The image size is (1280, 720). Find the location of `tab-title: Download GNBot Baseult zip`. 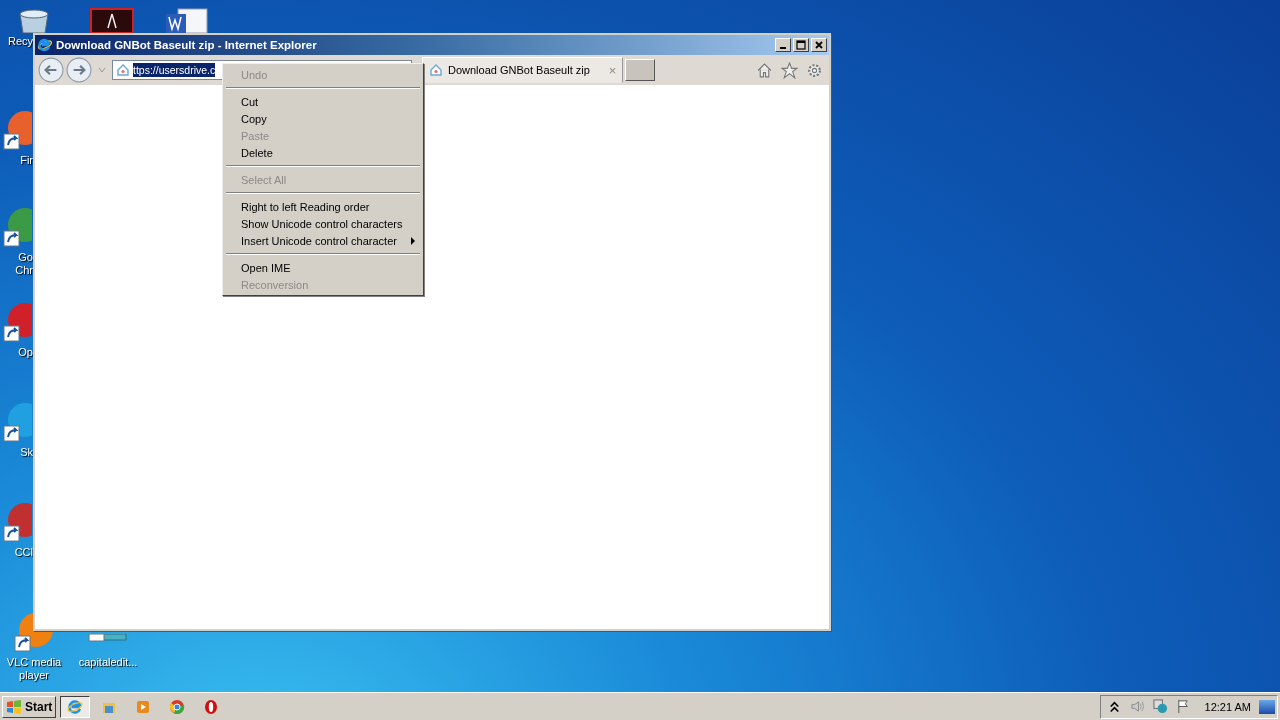

tab-title: Download GNBot Baseult zip is located at coordinates (519, 70).